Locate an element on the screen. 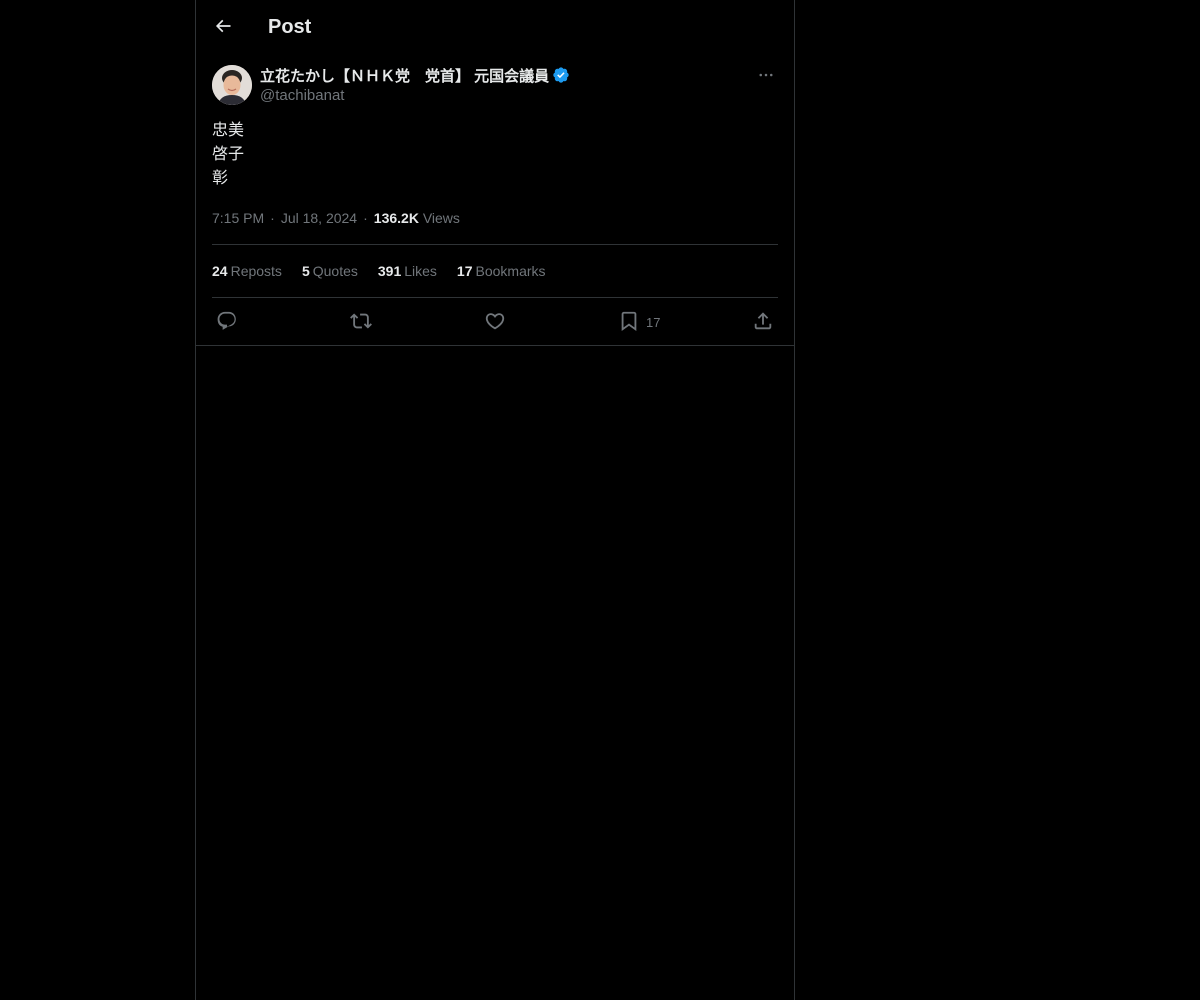 The height and width of the screenshot is (1000, 1200). avatar-image is located at coordinates (232, 85).